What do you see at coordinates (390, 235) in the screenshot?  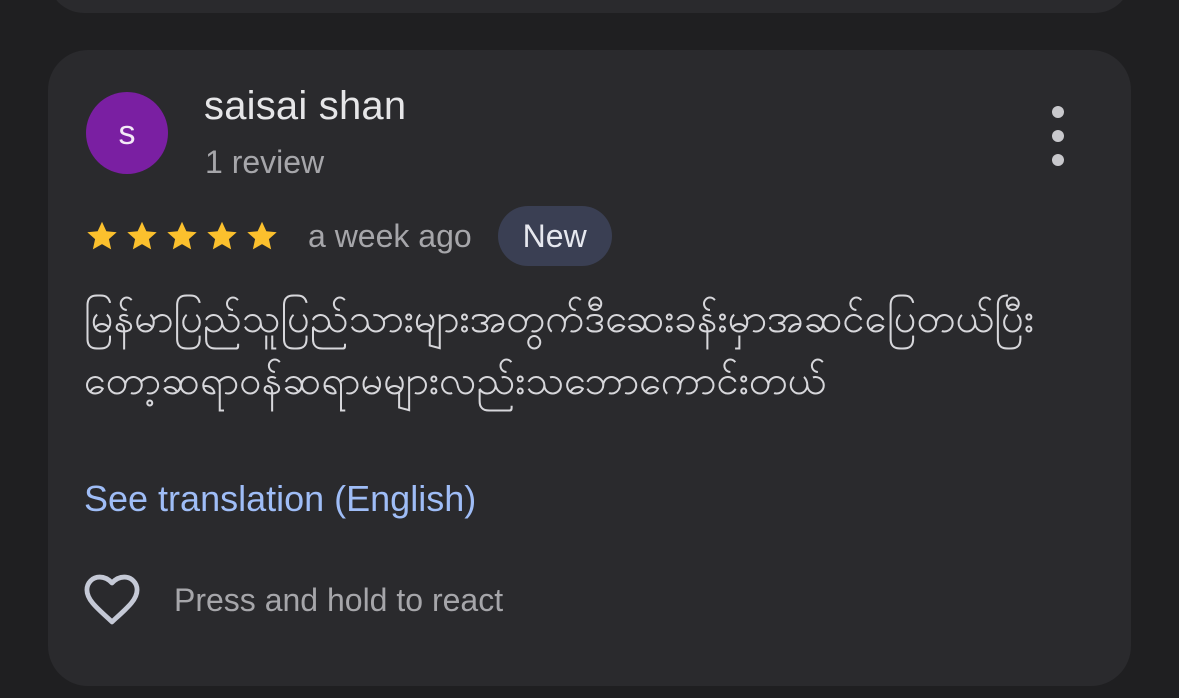 I see `review-date: a week ago` at bounding box center [390, 235].